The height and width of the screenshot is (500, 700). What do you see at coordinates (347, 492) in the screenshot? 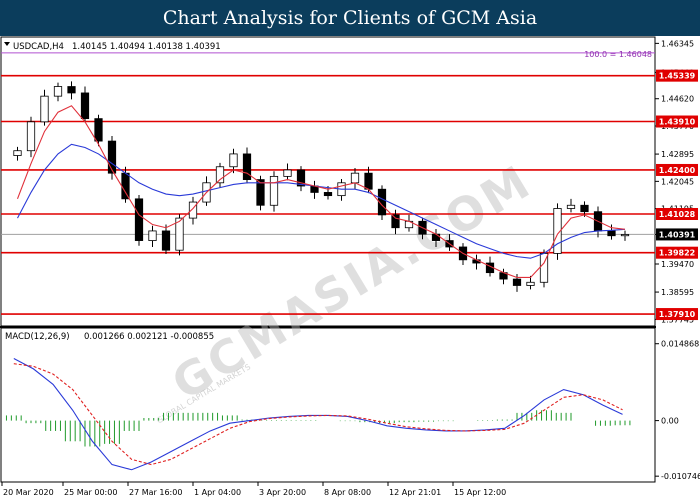
I see `x-tick-label: 8 Apr 08:00` at bounding box center [347, 492].